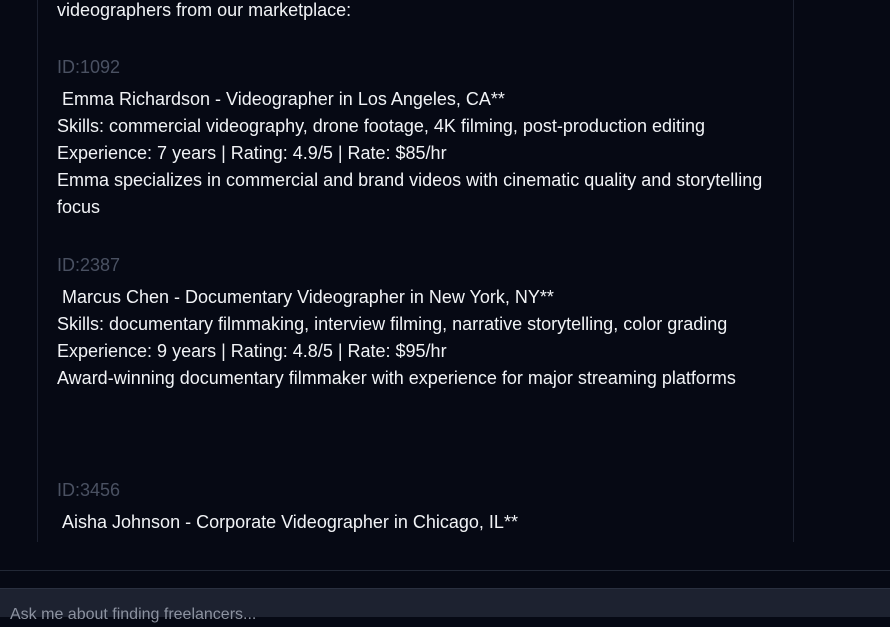  What do you see at coordinates (89, 265) in the screenshot?
I see `listing-id: ID:2387` at bounding box center [89, 265].